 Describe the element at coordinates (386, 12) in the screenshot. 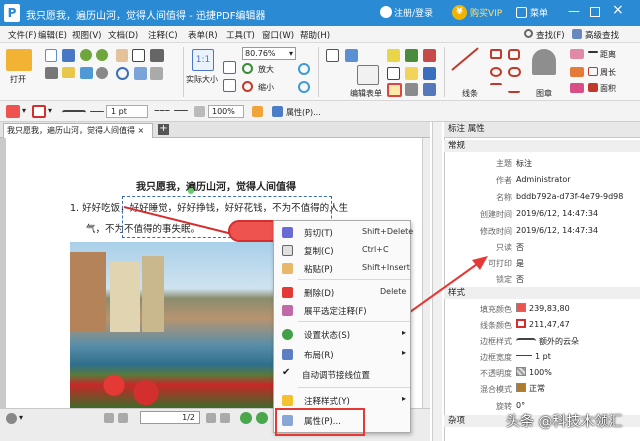

I see `user-icon` at that location.